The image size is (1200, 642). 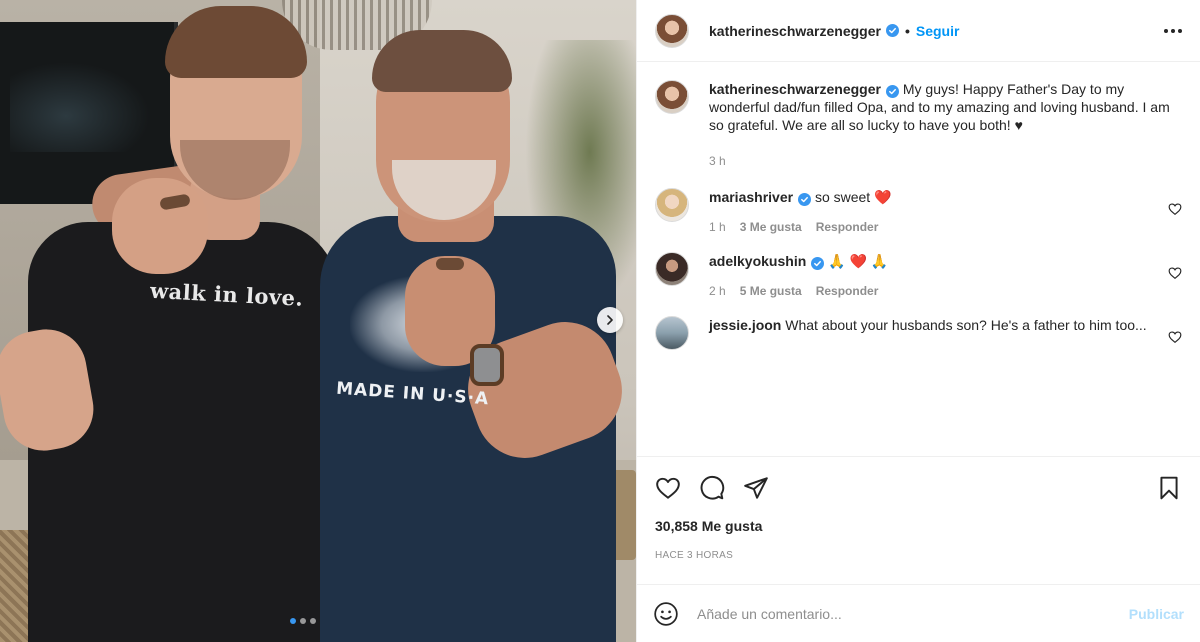 I want to click on photo-watch, so click(x=487, y=365).